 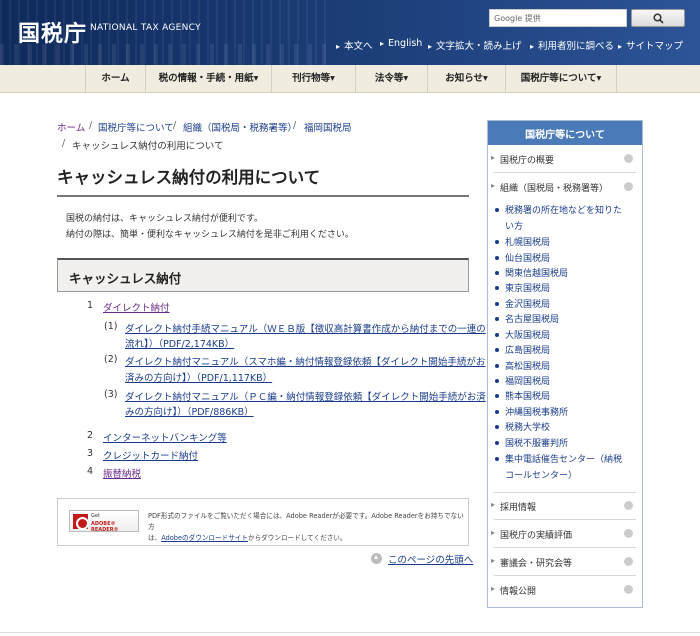 What do you see at coordinates (558, 458) in the screenshot?
I see `sidebar-subitem-call-center: 集中電話催告センター（納税` at bounding box center [558, 458].